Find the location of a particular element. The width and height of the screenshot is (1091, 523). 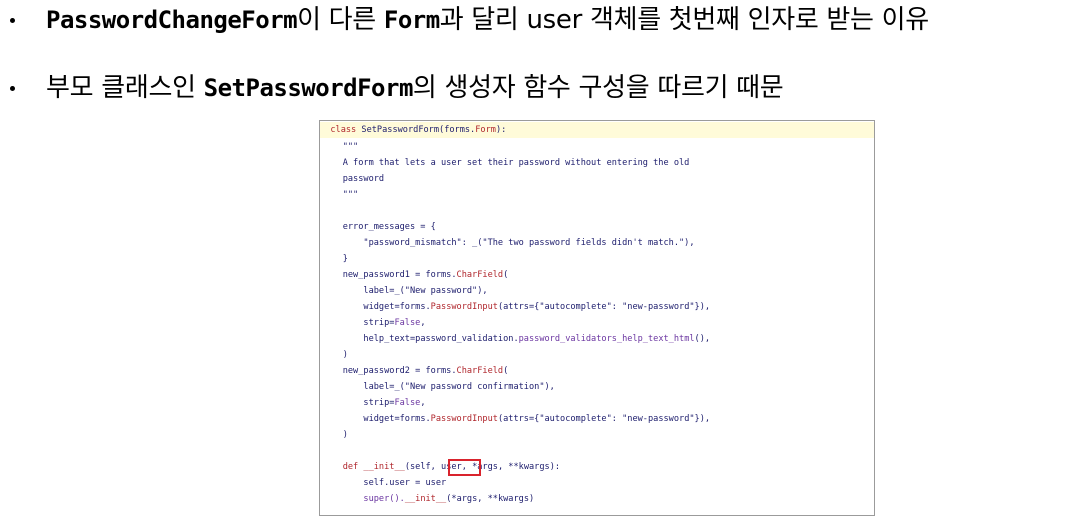

code-token: (self, is located at coordinates (423, 467).